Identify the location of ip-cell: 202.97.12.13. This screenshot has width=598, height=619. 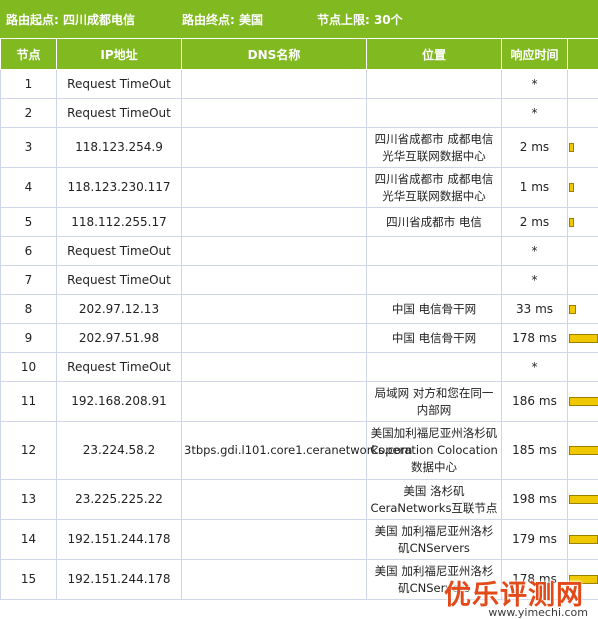
(119, 309).